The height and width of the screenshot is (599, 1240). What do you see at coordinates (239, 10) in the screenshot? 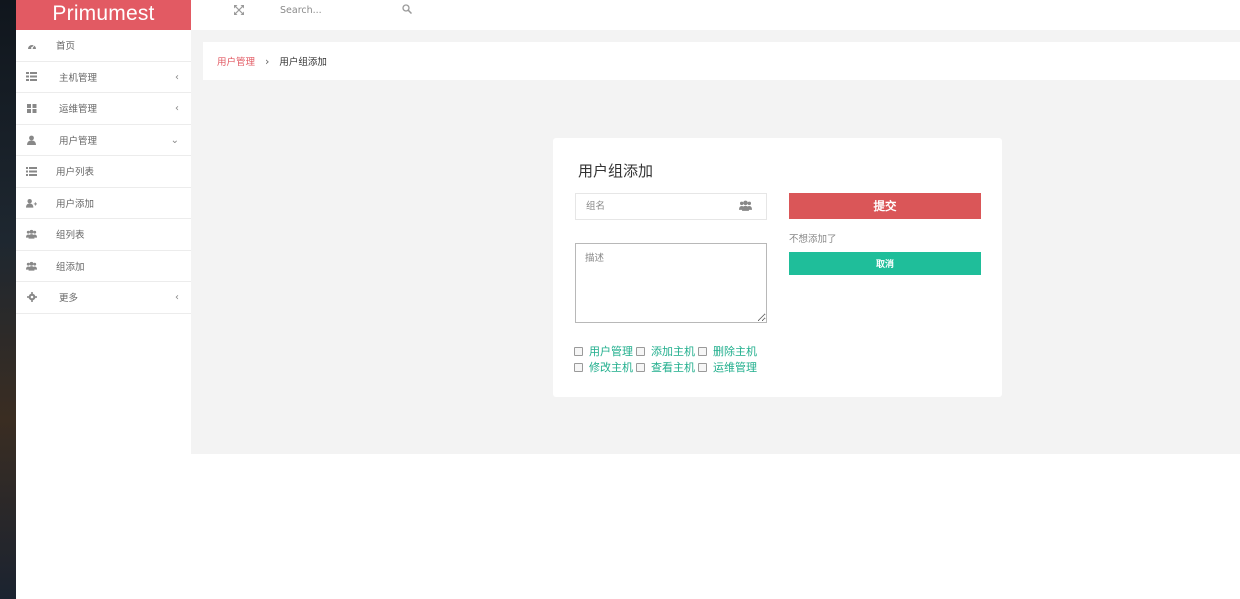
I see `expand-icon` at bounding box center [239, 10].